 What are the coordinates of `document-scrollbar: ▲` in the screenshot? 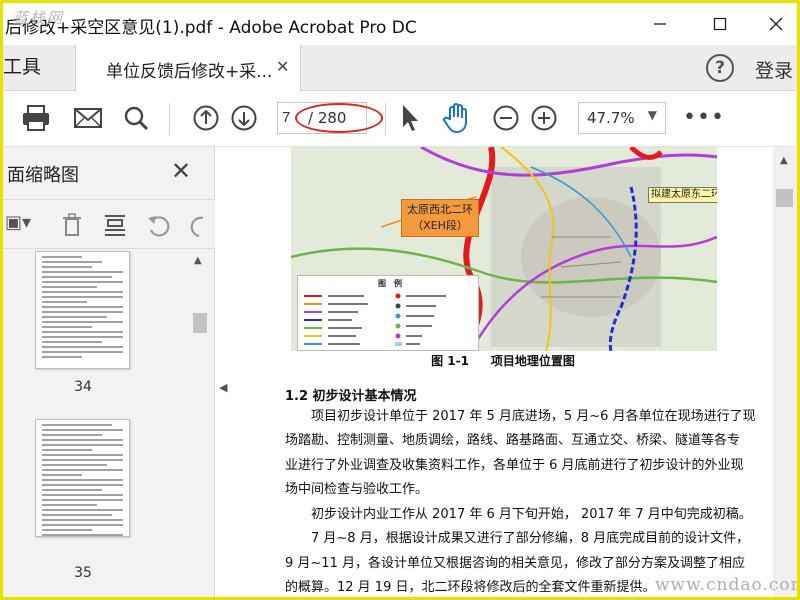 It's located at (785, 372).